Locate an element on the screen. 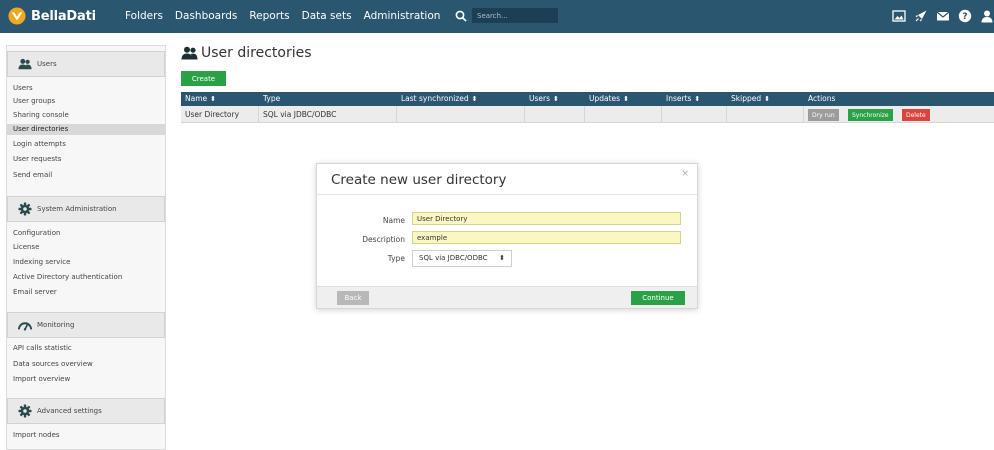  back-button: Back is located at coordinates (353, 298).